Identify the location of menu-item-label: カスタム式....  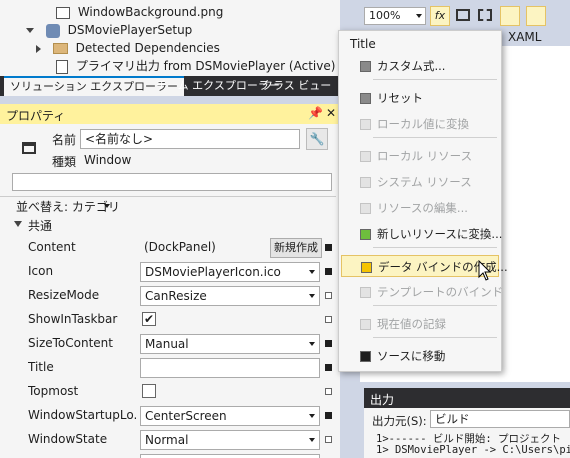
(411, 66).